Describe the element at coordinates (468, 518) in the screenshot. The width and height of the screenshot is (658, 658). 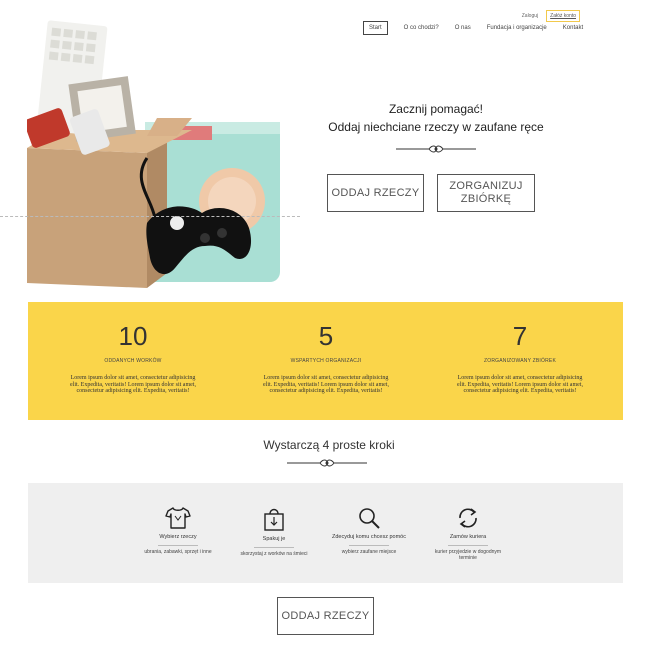
I see `refresh-icon` at that location.